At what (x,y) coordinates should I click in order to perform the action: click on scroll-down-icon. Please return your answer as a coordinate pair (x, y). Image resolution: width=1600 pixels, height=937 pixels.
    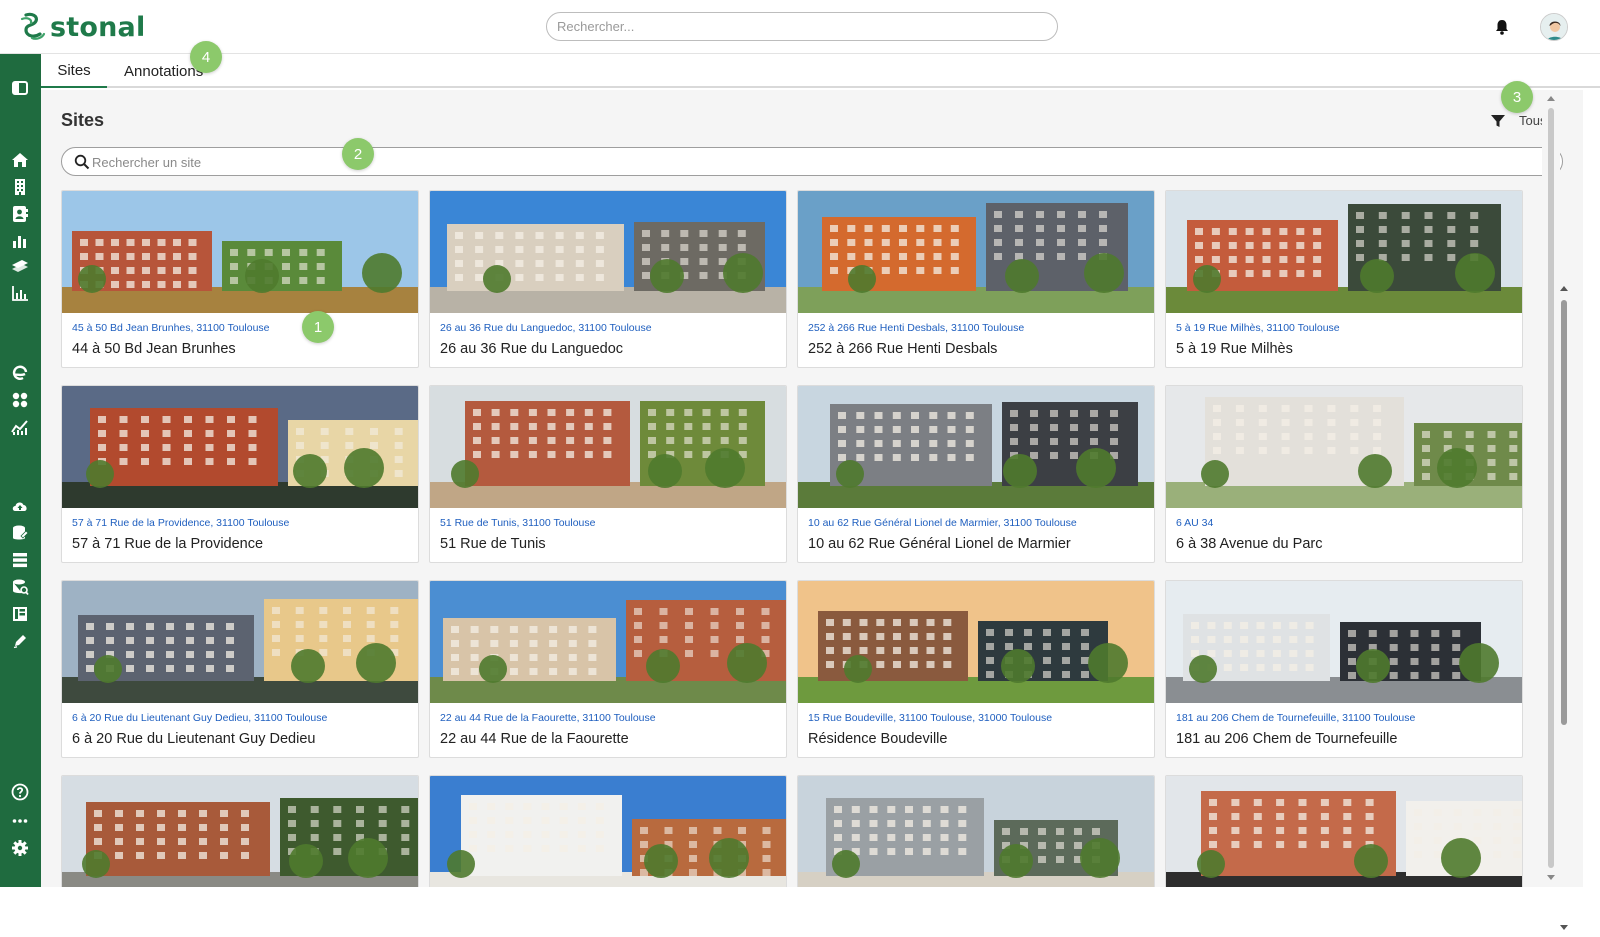
    Looking at the image, I should click on (1564, 928).